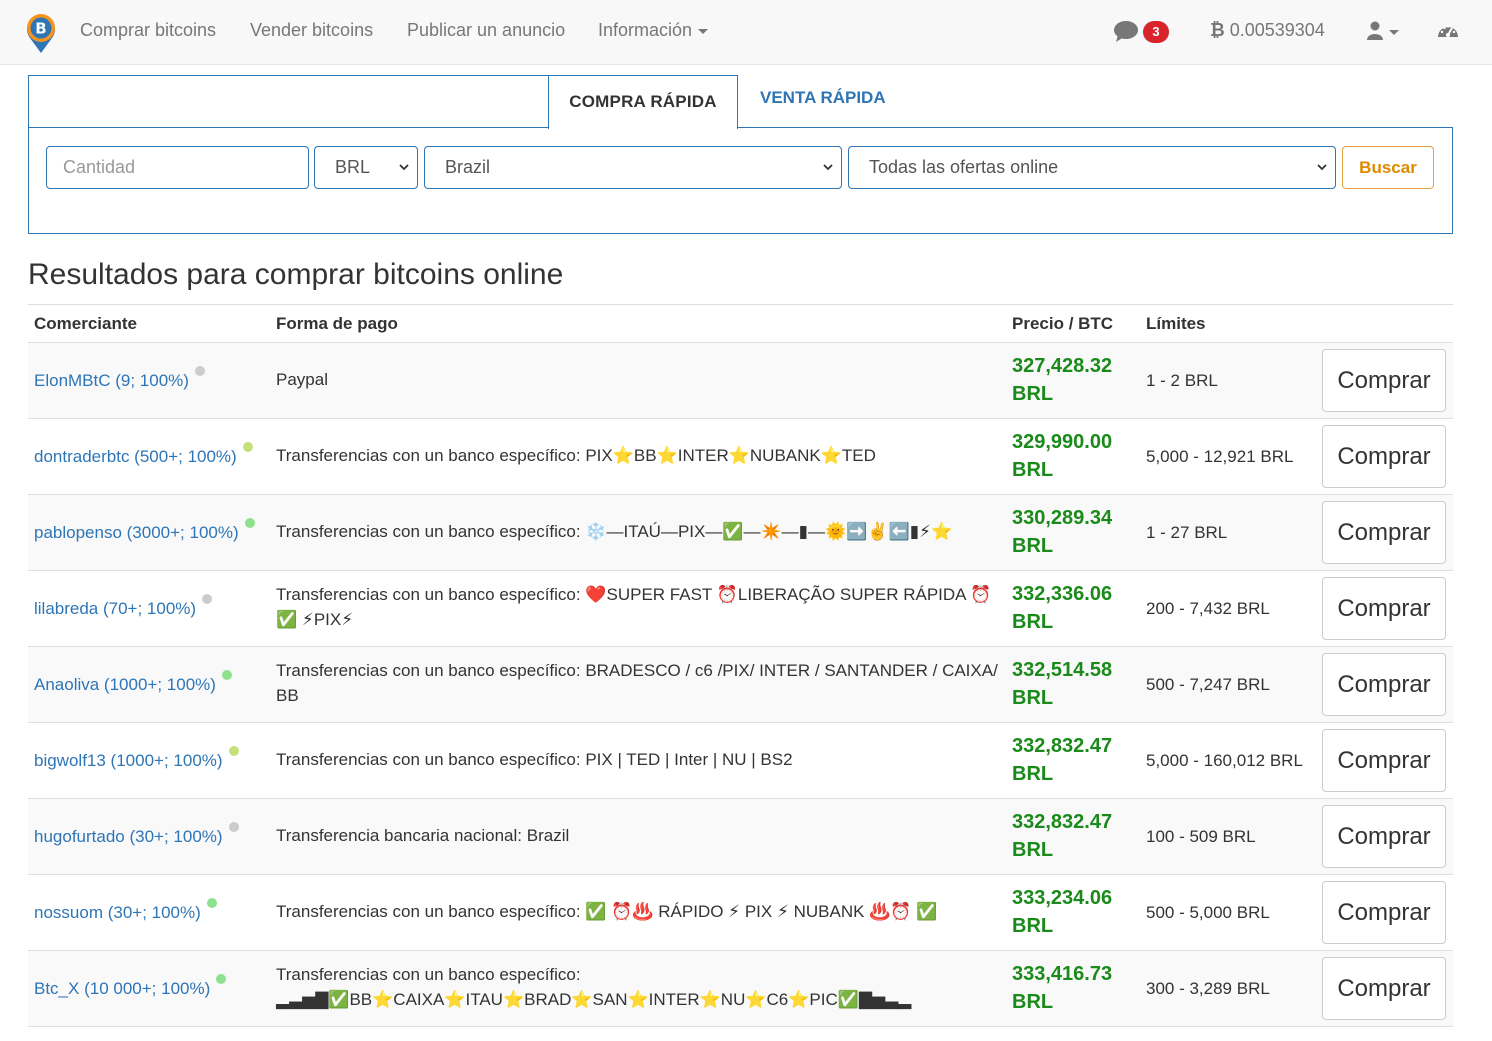 Image resolution: width=1492 pixels, height=1041 pixels. Describe the element at coordinates (148, 30) in the screenshot. I see `nav-buy-bitcoins: Comprar bitcoins` at that location.